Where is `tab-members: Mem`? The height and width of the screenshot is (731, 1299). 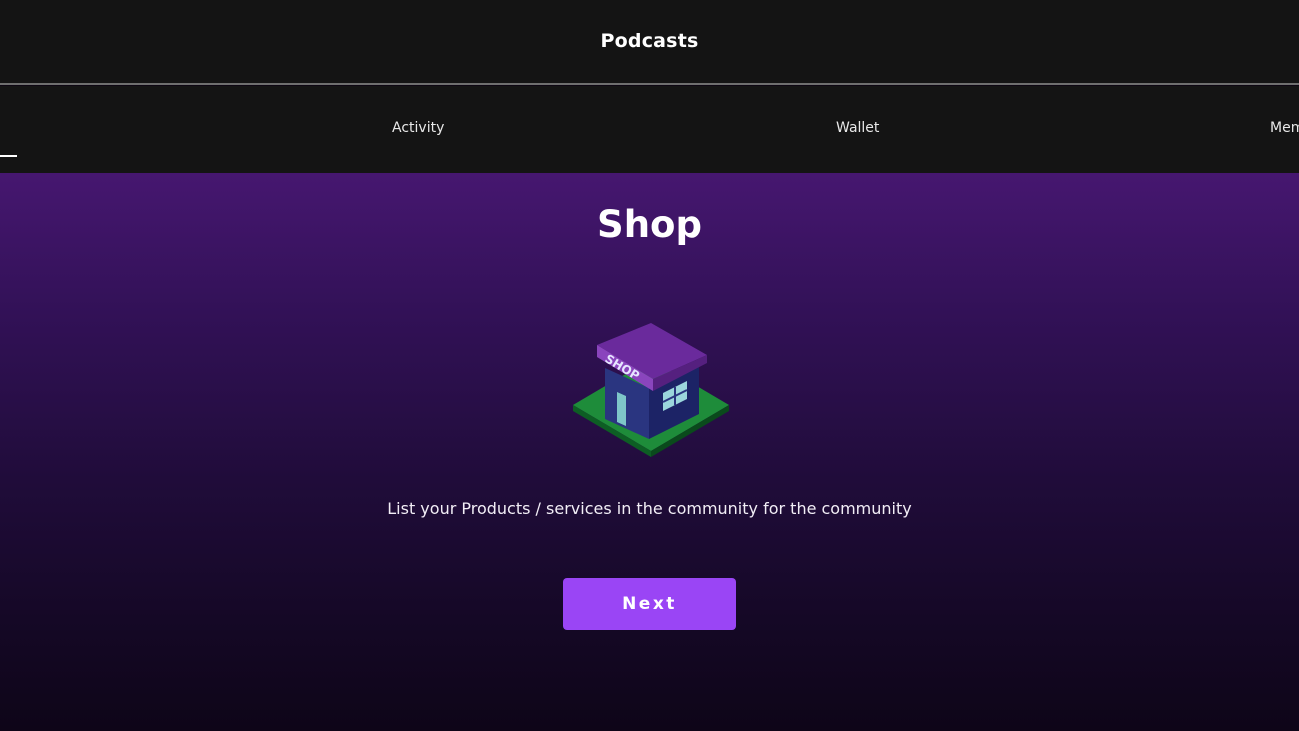 tab-members: Mem is located at coordinates (1284, 128).